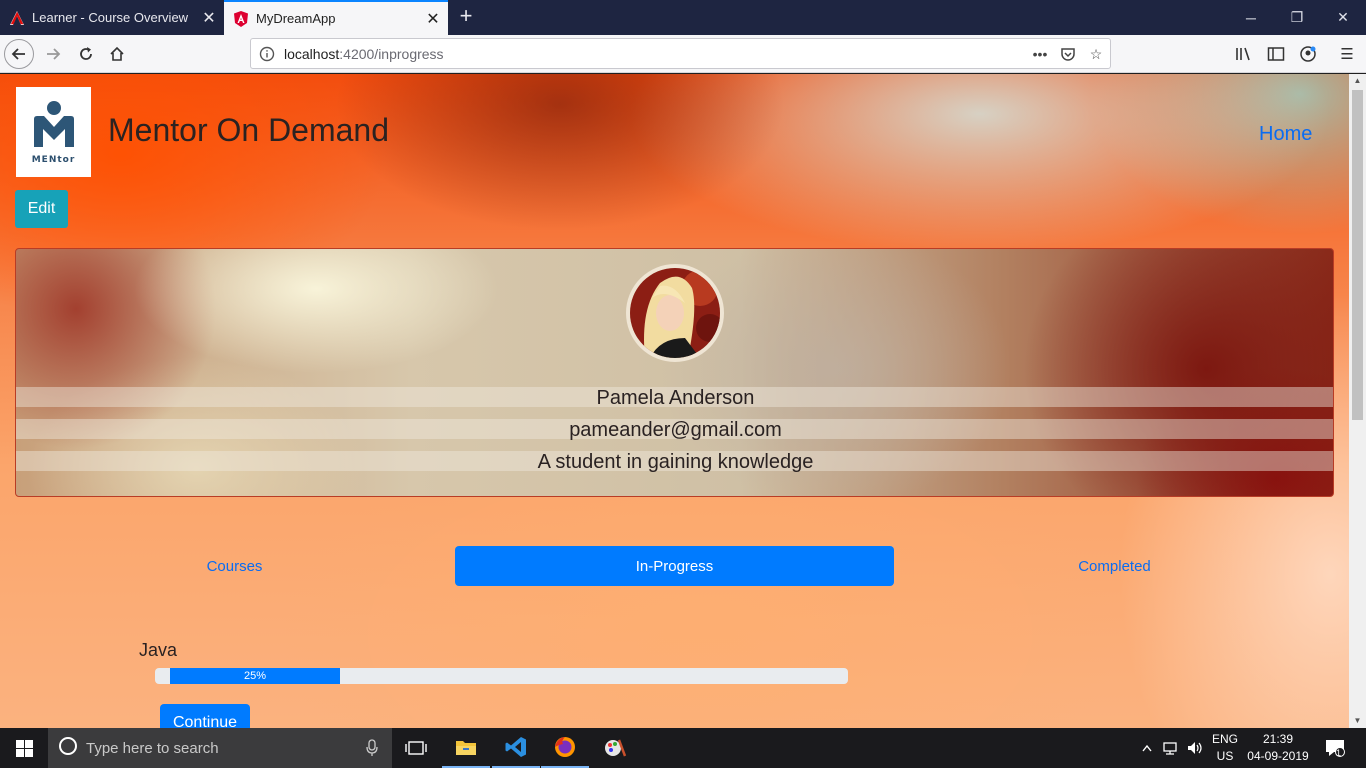 This screenshot has height=768, width=1366. I want to click on taskbar-search: Type here to search, so click(220, 748).